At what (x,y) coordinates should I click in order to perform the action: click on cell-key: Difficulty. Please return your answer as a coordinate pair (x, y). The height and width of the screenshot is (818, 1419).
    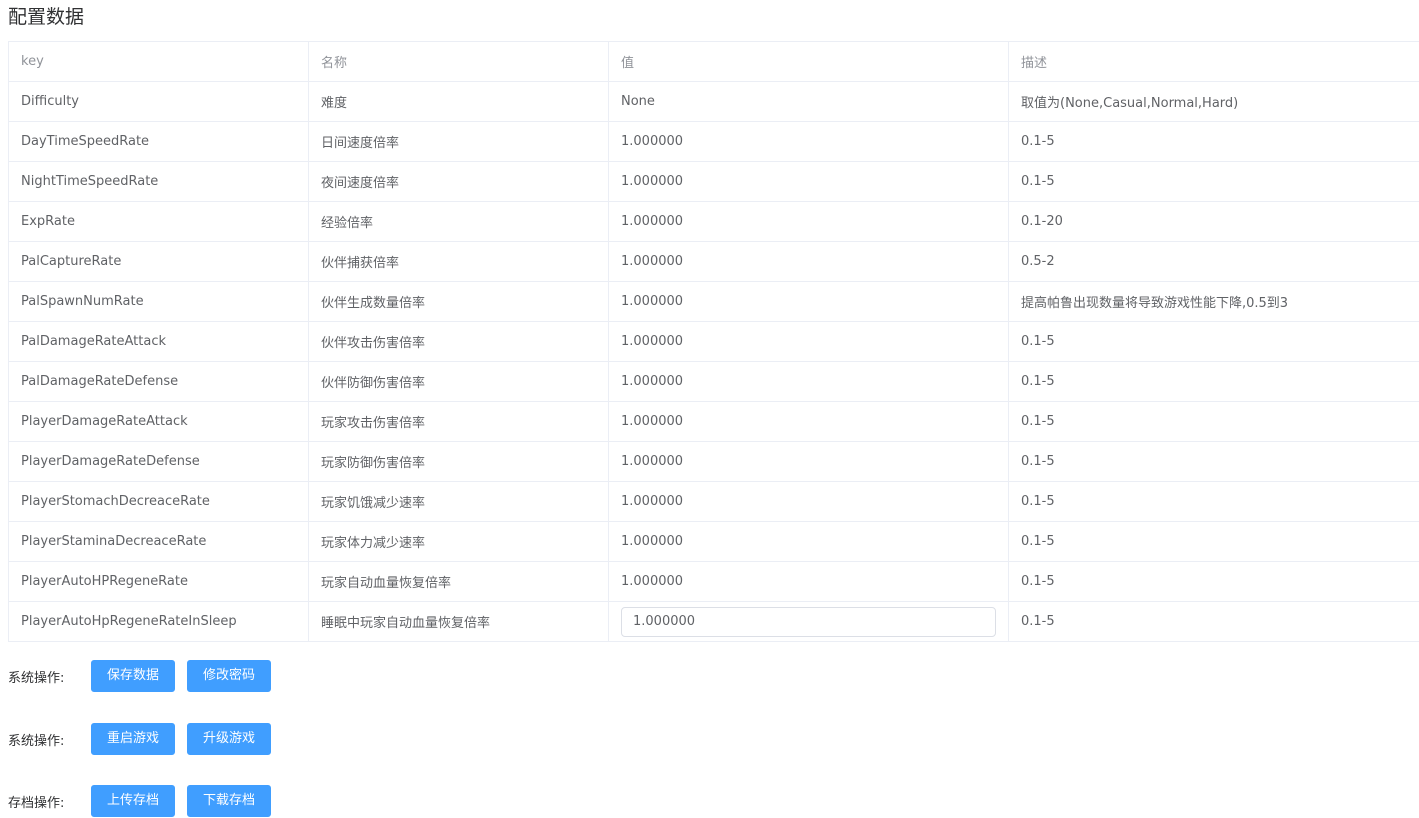
    Looking at the image, I should click on (158, 101).